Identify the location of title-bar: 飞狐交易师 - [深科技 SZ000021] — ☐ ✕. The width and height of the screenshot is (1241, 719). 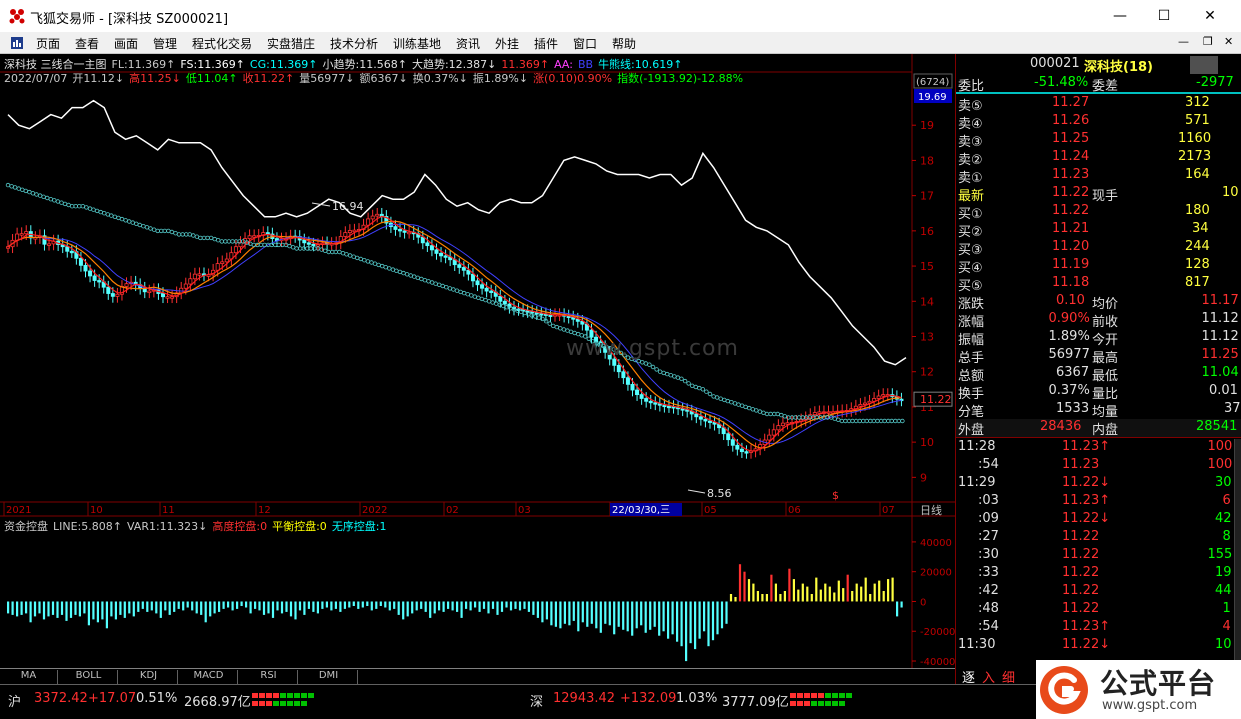
(620, 16).